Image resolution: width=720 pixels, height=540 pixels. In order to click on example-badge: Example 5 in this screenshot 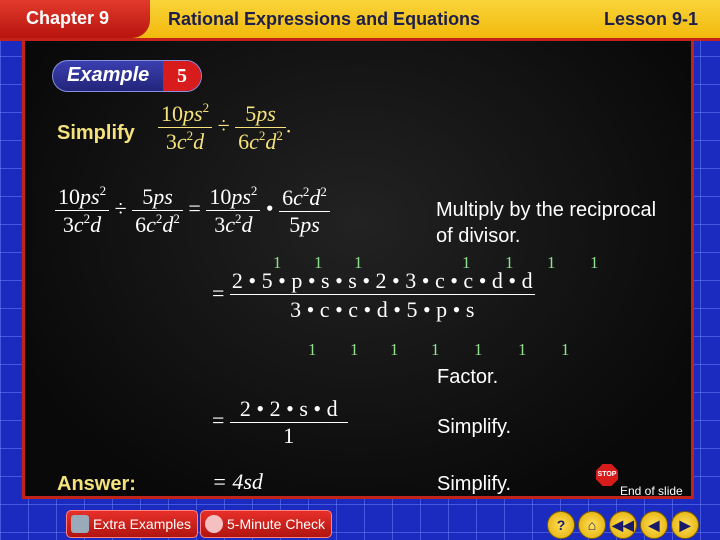, I will do `click(127, 76)`.